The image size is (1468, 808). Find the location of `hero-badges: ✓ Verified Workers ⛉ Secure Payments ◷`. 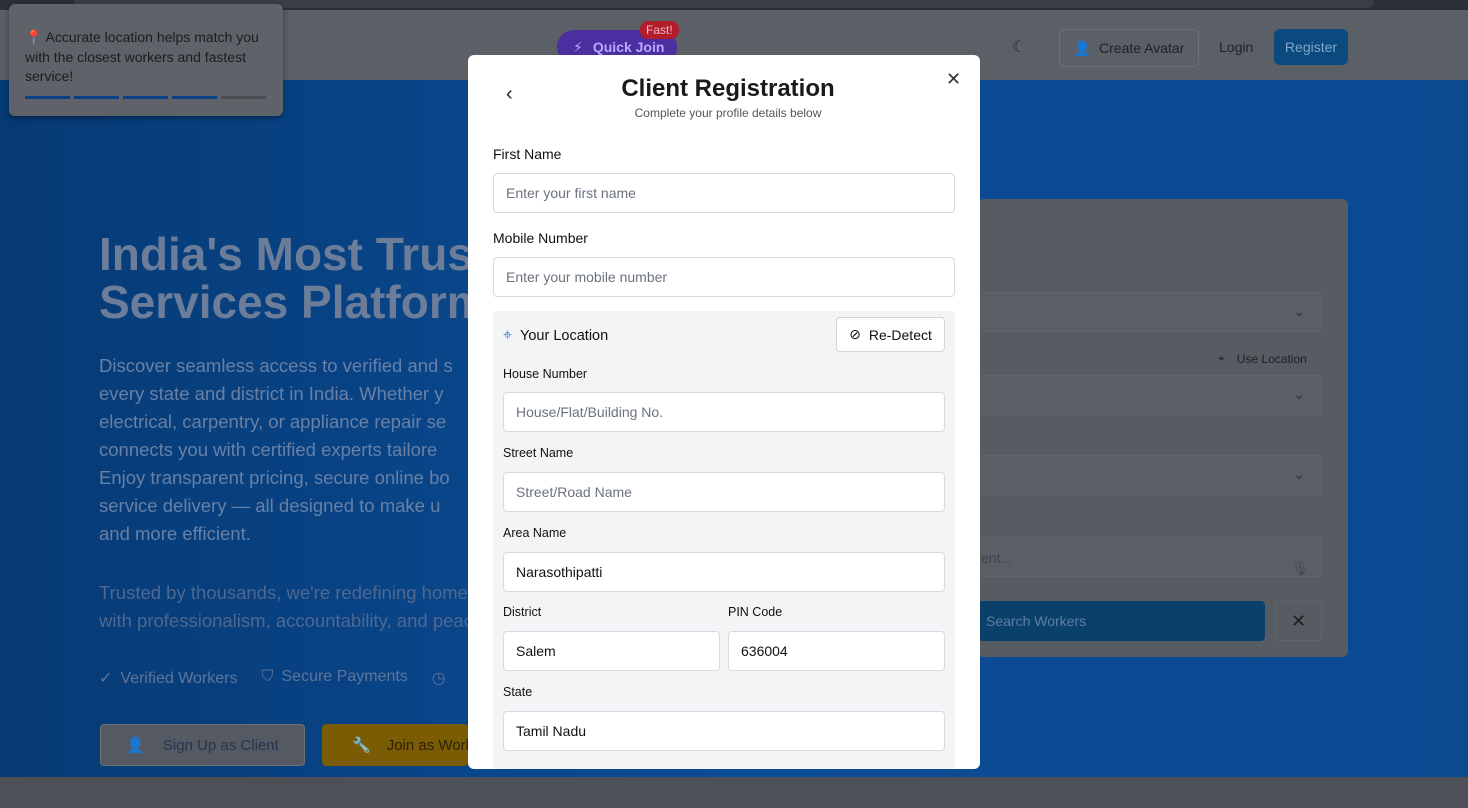

hero-badges: ✓ Verified Workers ⛉ Secure Payments ◷ is located at coordinates (276, 678).